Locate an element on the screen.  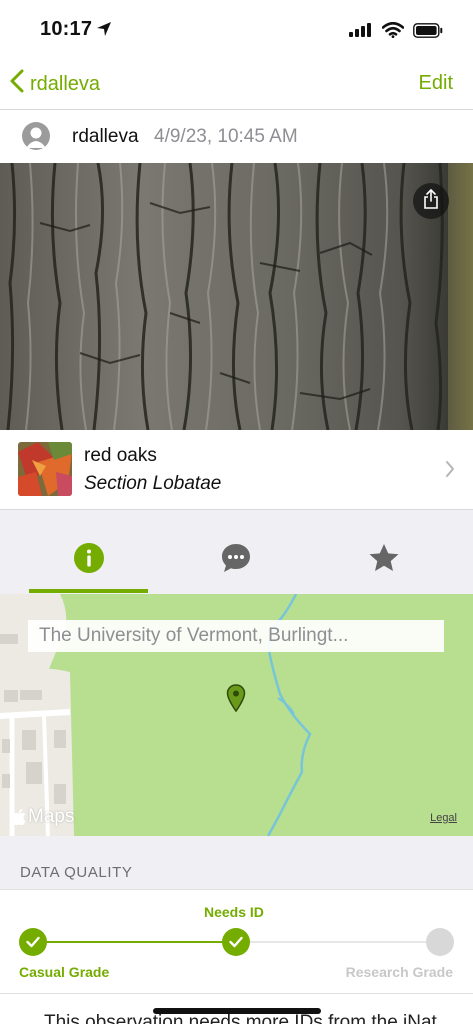
needs-id-check-icon is located at coordinates (236, 942).